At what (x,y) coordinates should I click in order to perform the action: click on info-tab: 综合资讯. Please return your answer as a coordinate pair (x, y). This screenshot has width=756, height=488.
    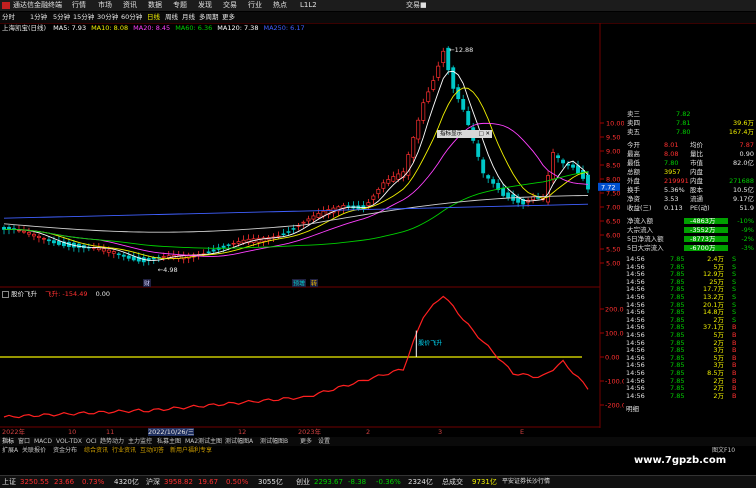
    Looking at the image, I should click on (96, 450).